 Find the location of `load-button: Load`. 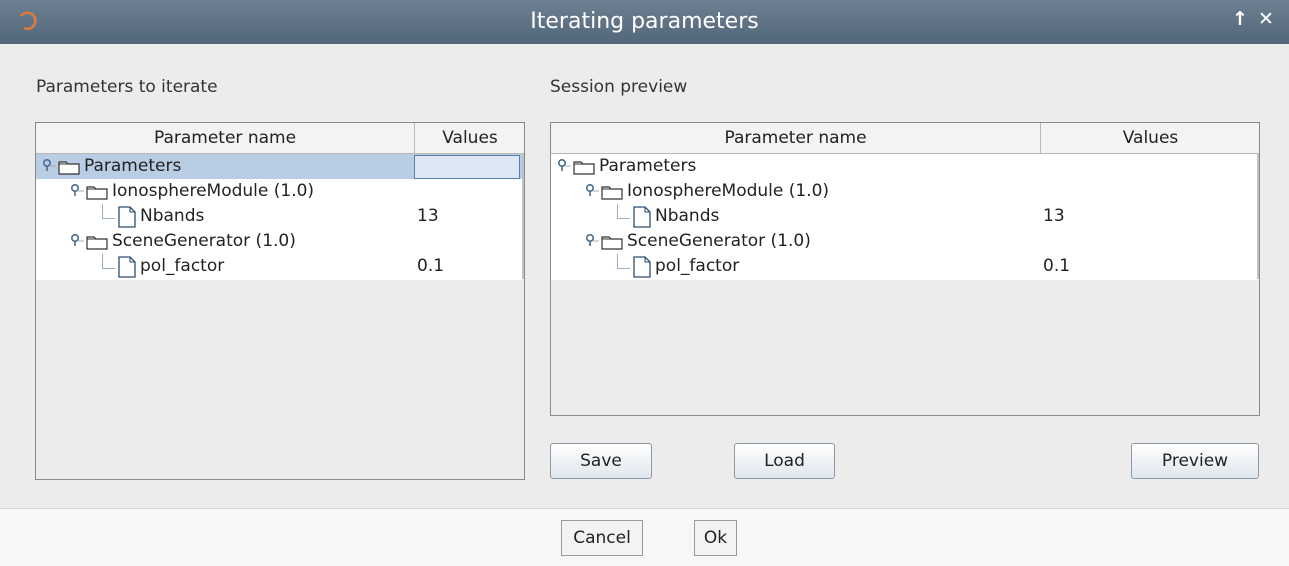

load-button: Load is located at coordinates (784, 461).